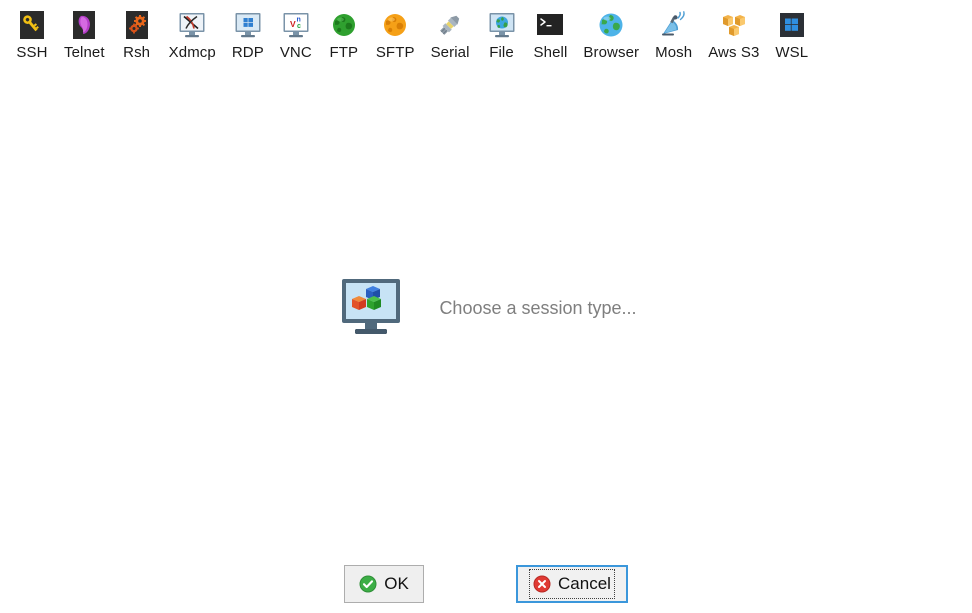 This screenshot has width=972, height=613. Describe the element at coordinates (192, 52) in the screenshot. I see `toolbar-label-xdmcp: Xdmcp` at that location.